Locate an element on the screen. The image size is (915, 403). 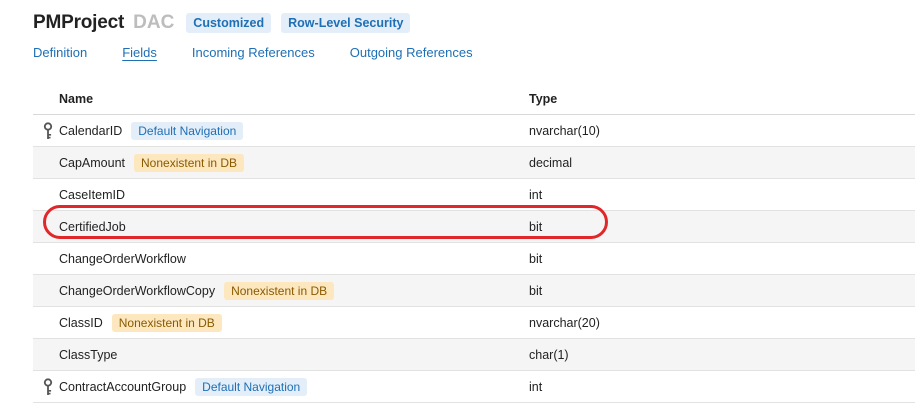
column-header-type: Type is located at coordinates (543, 99).